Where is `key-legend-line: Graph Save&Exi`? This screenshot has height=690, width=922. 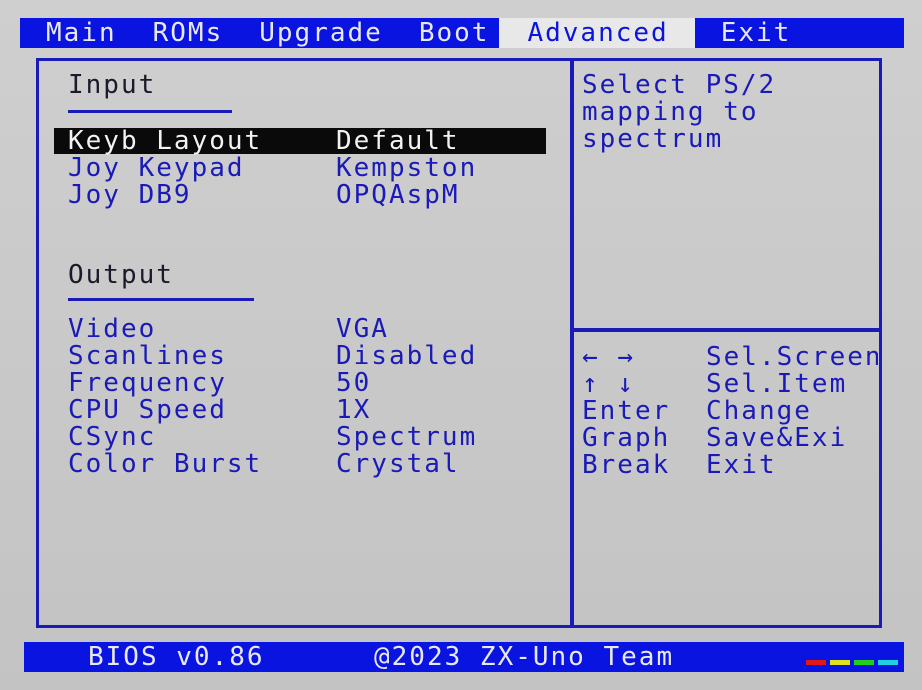
key-legend-line: Graph Save&Exi is located at coordinates (730, 438).